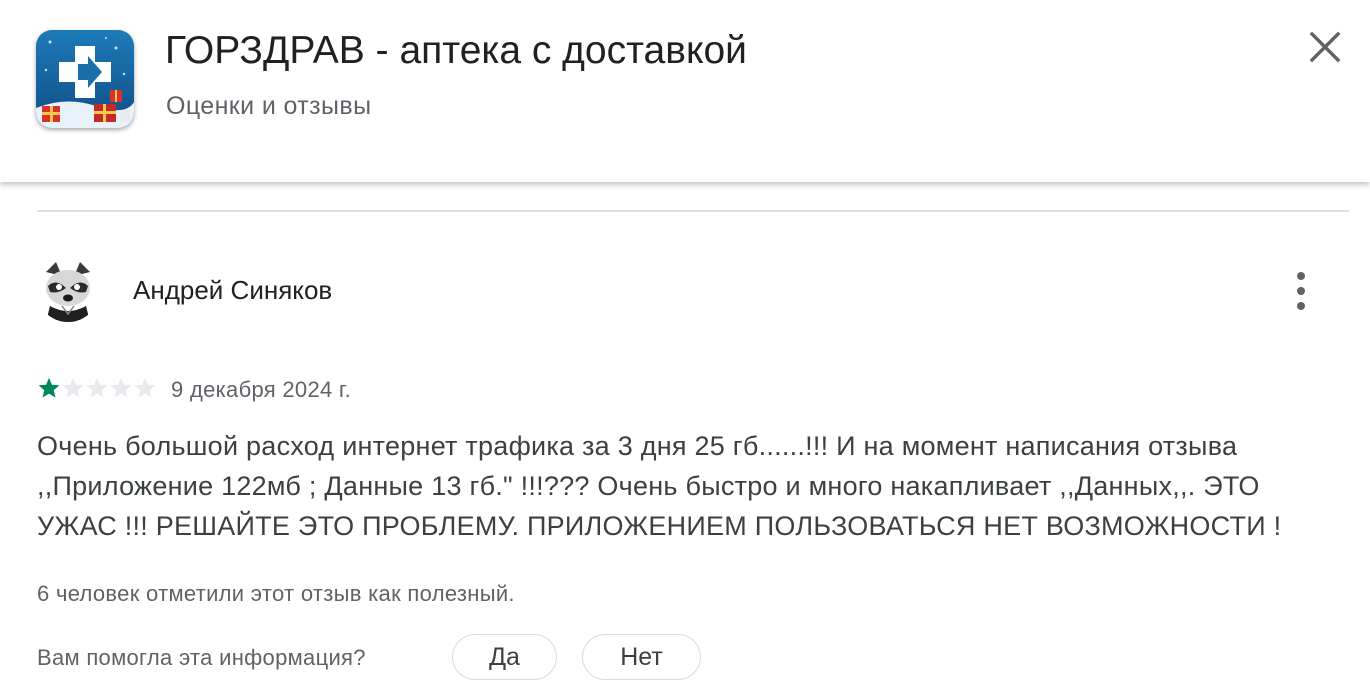 Image resolution: width=1370 pixels, height=686 pixels. I want to click on helpful-no-button: Нет, so click(641, 657).